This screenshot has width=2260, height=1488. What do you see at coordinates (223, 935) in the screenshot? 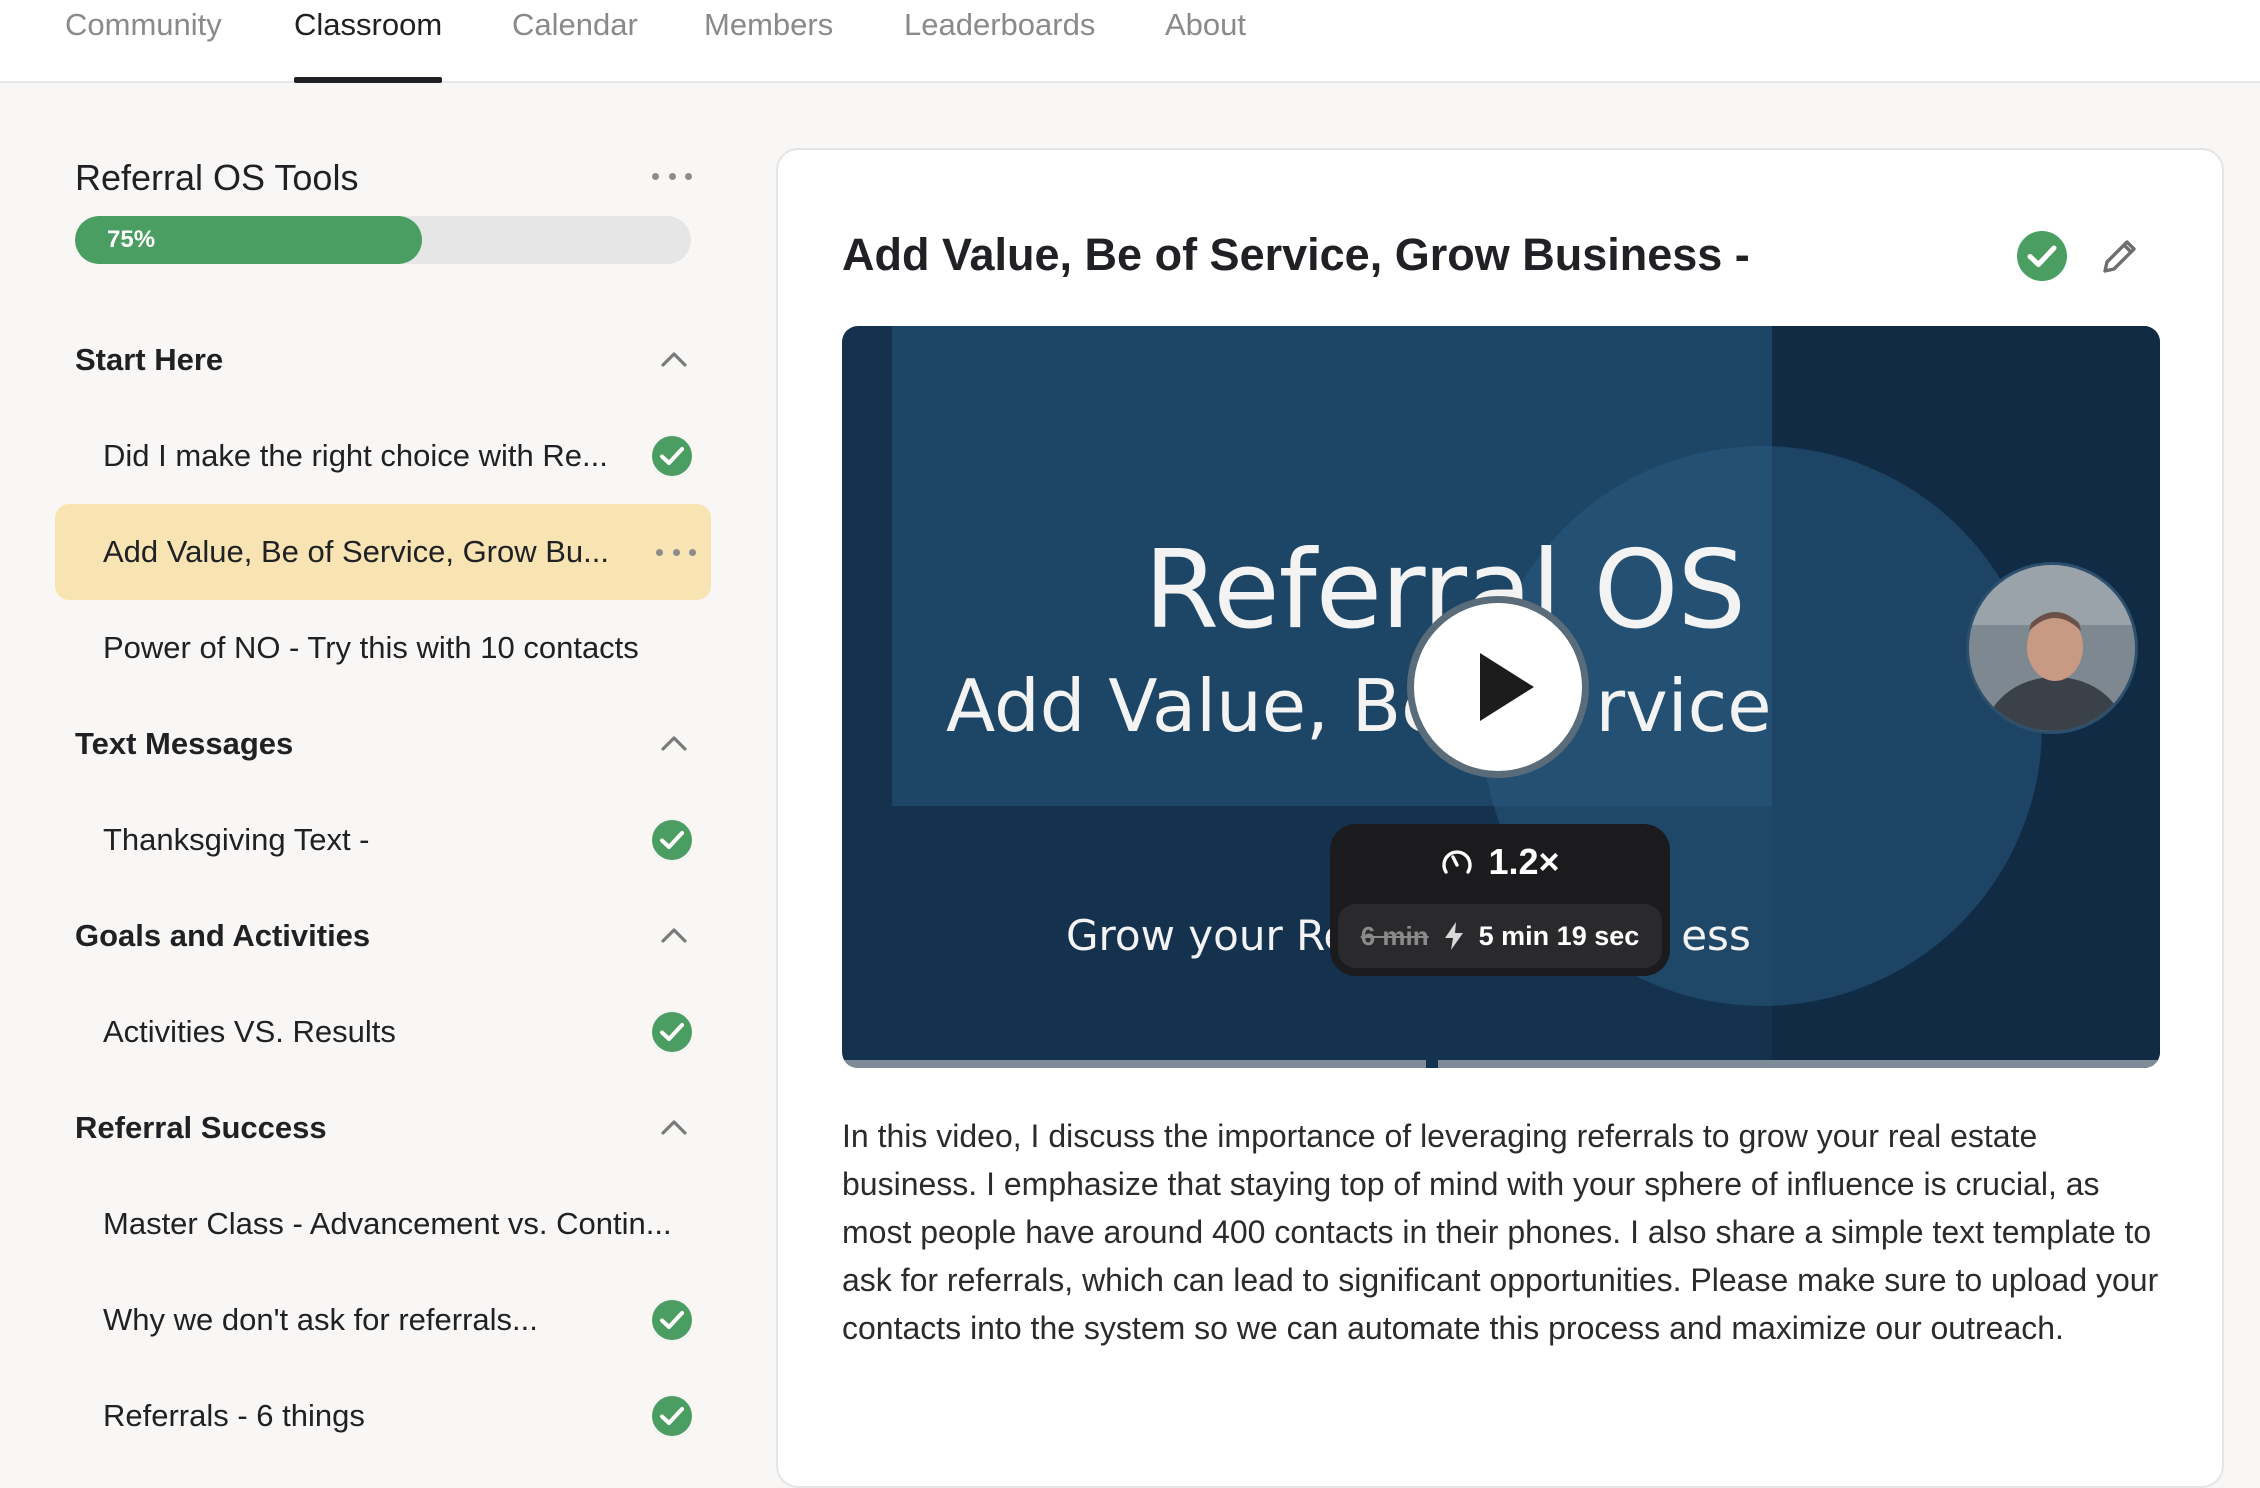
I see `section-title: Goals and Activities` at bounding box center [223, 935].